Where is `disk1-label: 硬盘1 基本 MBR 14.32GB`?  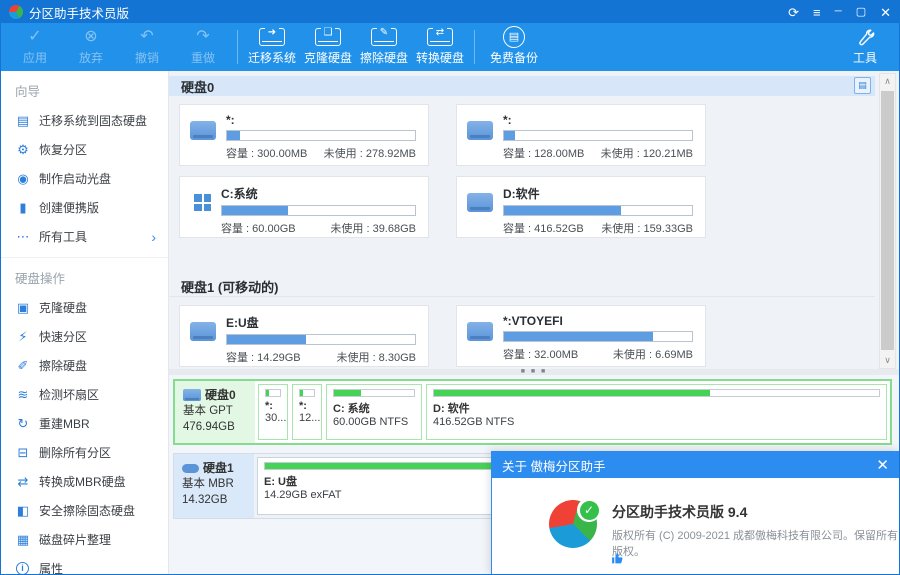
disk1-label: 硬盘1 基本 MBR 14.32GB is located at coordinates (214, 486).